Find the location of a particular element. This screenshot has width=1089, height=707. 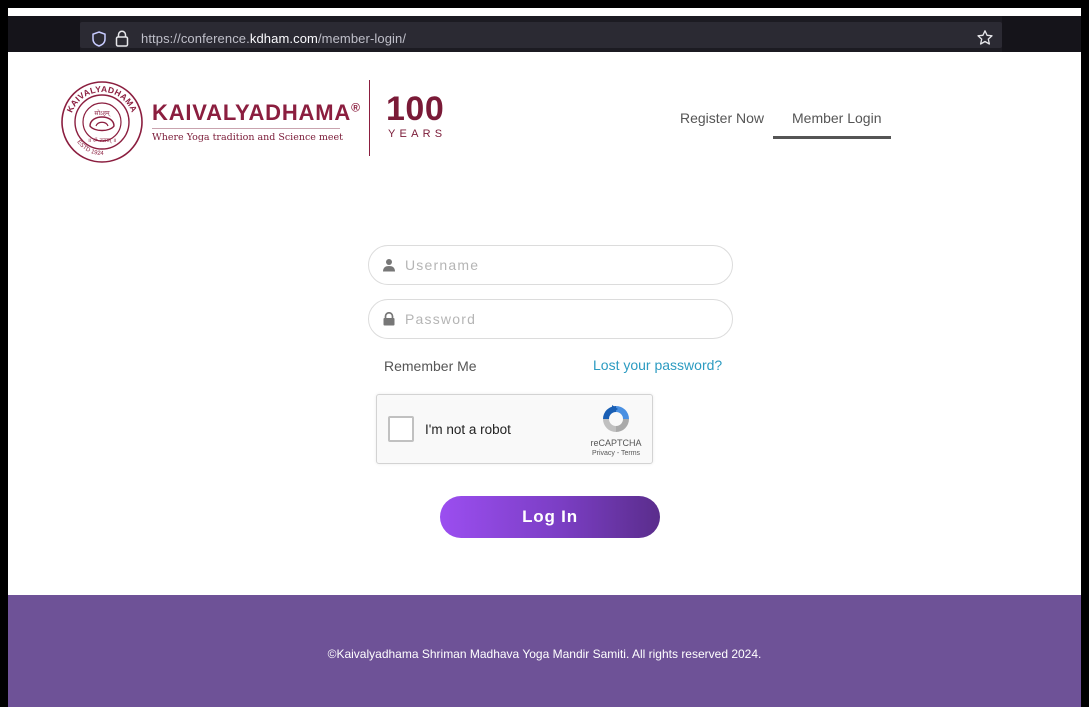

nav-active-indicator is located at coordinates (832, 137).